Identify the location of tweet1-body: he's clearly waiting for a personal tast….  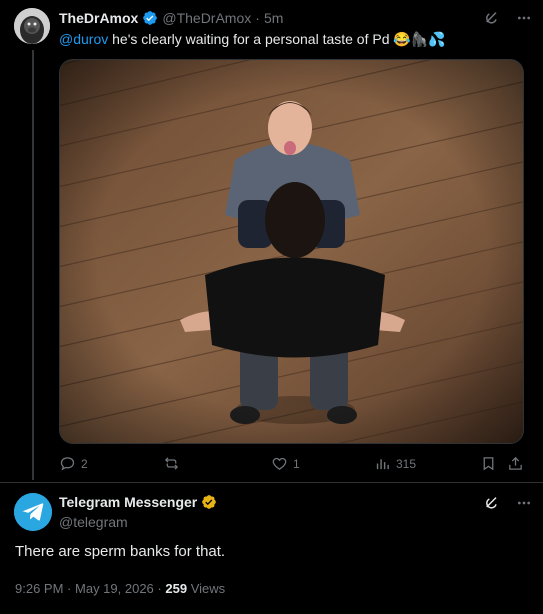
(249, 39).